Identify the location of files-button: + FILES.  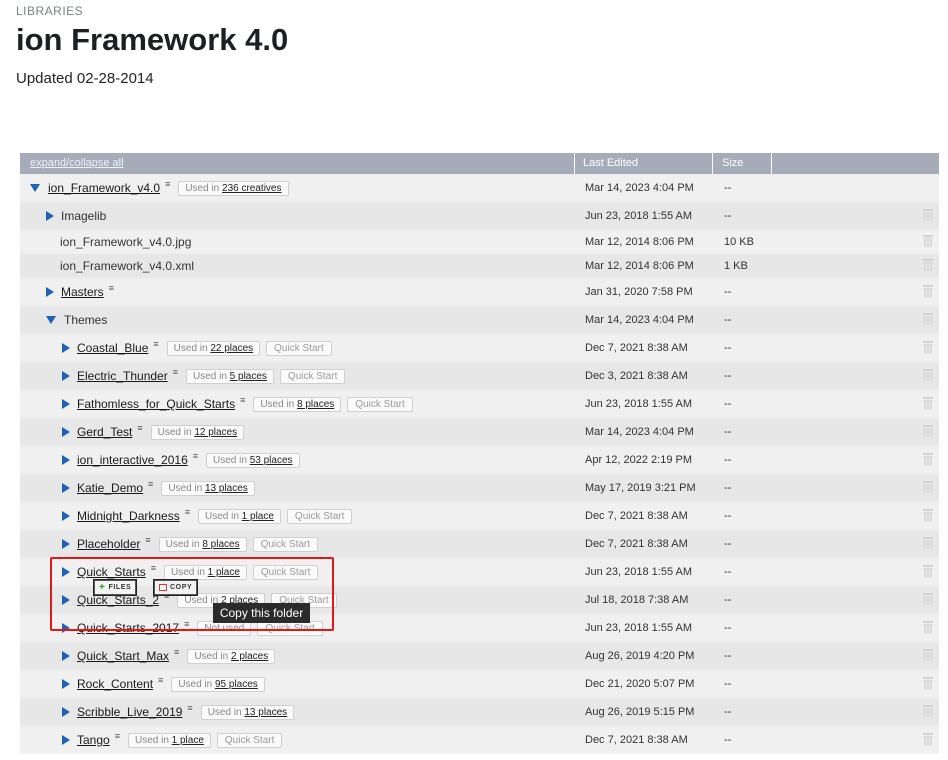
(115, 587).